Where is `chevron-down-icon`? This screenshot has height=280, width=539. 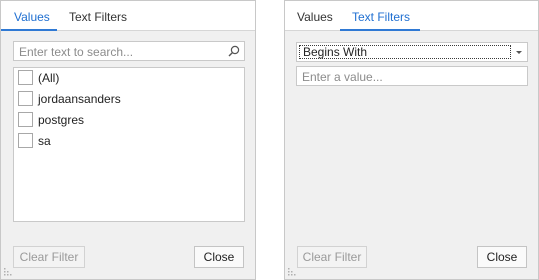 chevron-down-icon is located at coordinates (519, 52).